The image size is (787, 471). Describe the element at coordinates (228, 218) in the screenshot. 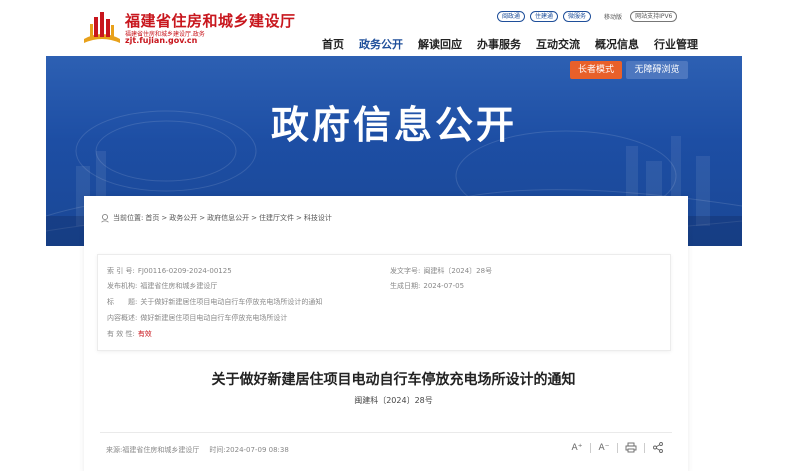

I see `breadcrumb-item-gov-info: 政府信息公开` at that location.